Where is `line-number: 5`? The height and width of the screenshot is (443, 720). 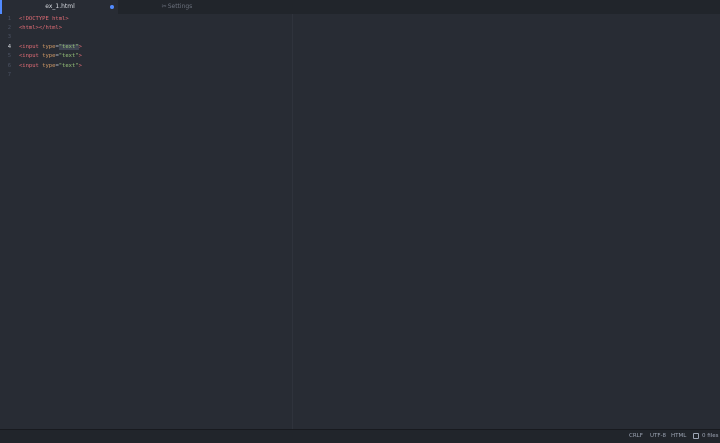
line-number: 5 is located at coordinates (5, 56).